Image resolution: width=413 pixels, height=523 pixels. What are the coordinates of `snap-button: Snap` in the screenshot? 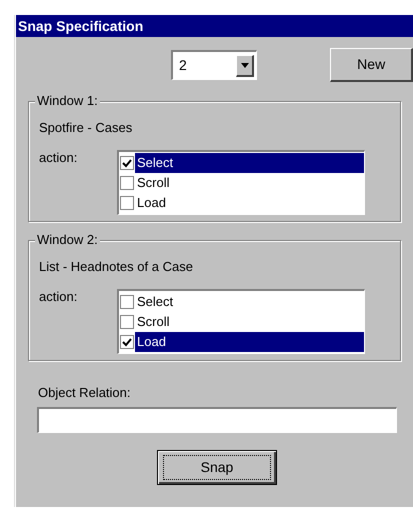 It's located at (217, 467).